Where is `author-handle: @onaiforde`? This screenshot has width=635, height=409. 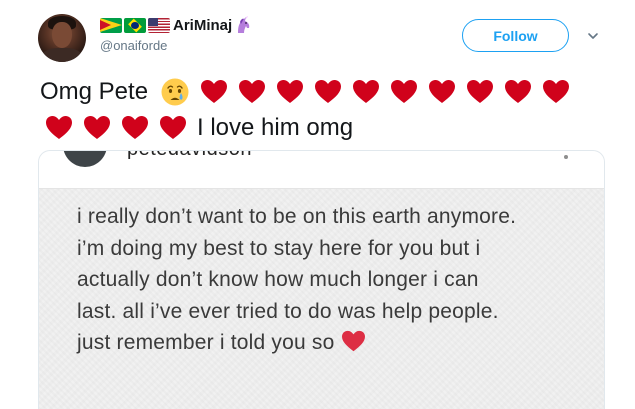 author-handle: @onaiforde is located at coordinates (133, 45).